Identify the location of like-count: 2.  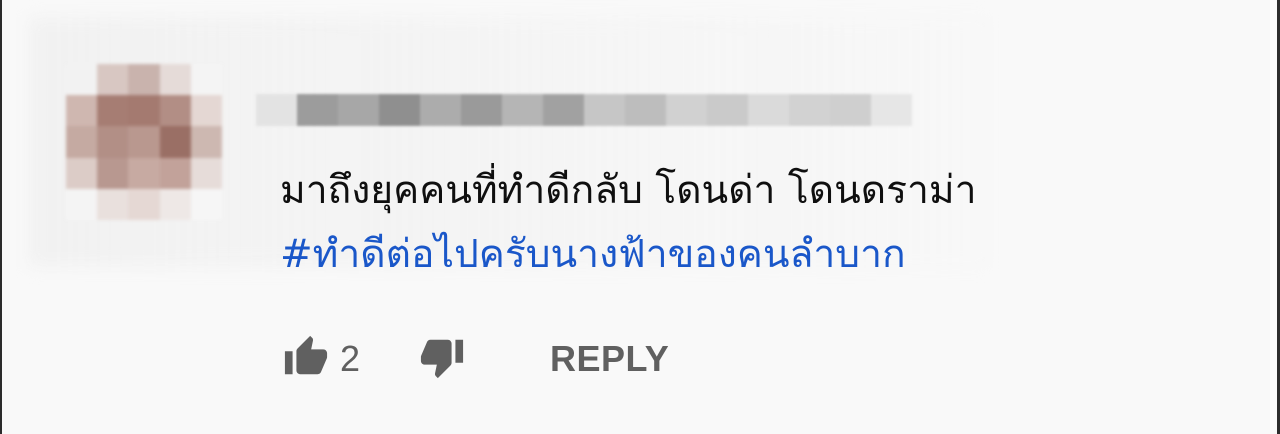
(350, 358).